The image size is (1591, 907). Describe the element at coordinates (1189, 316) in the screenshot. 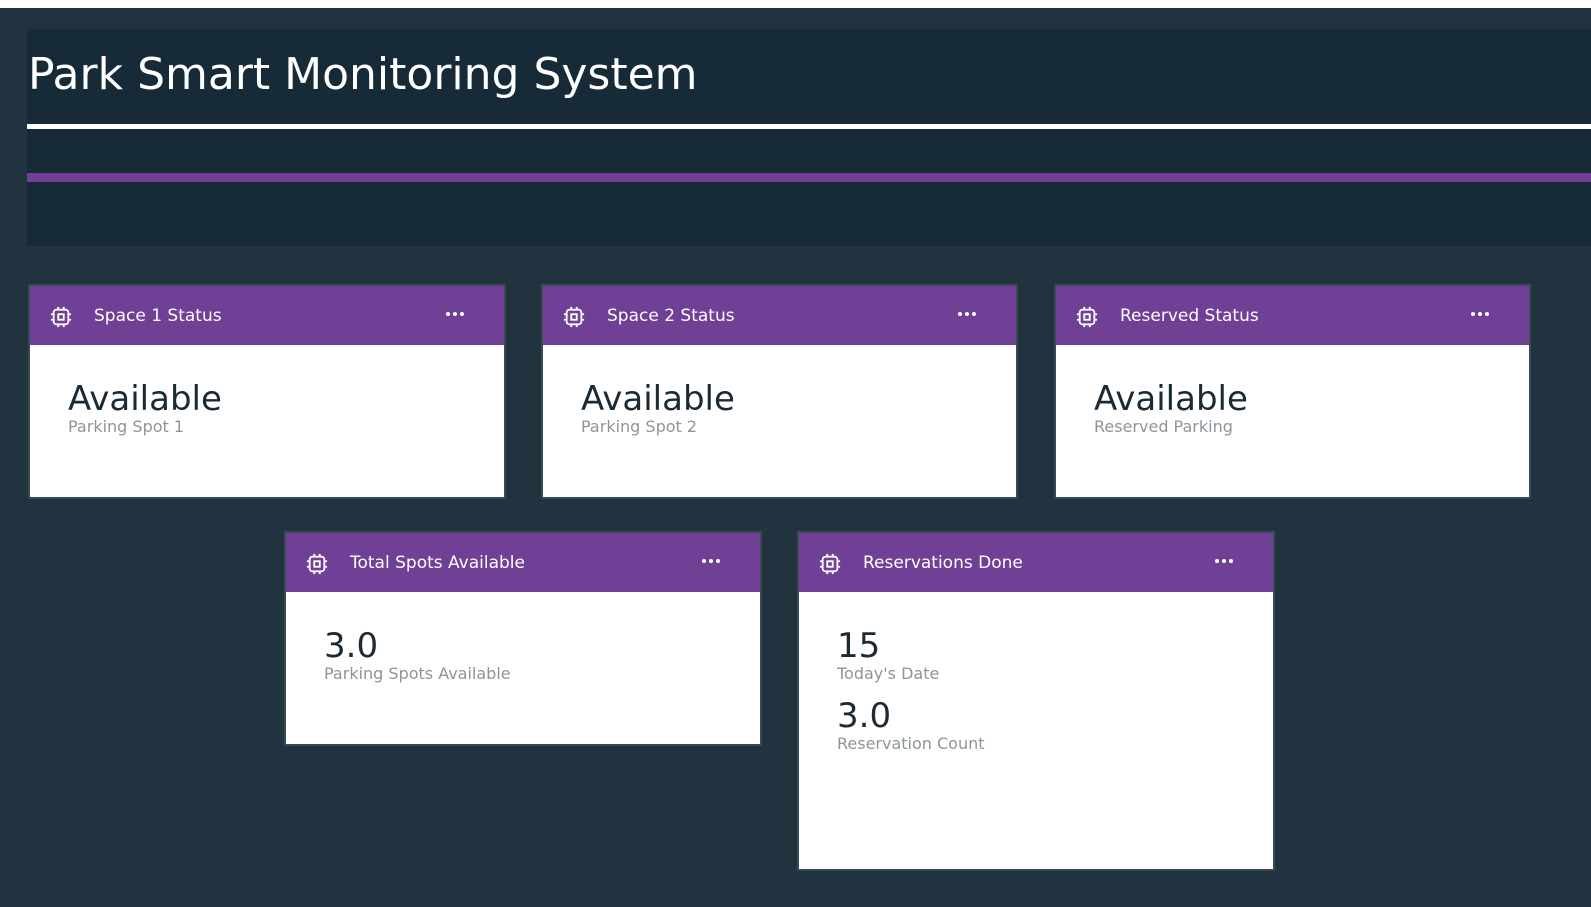

I see `card-title: Reserved Status` at that location.